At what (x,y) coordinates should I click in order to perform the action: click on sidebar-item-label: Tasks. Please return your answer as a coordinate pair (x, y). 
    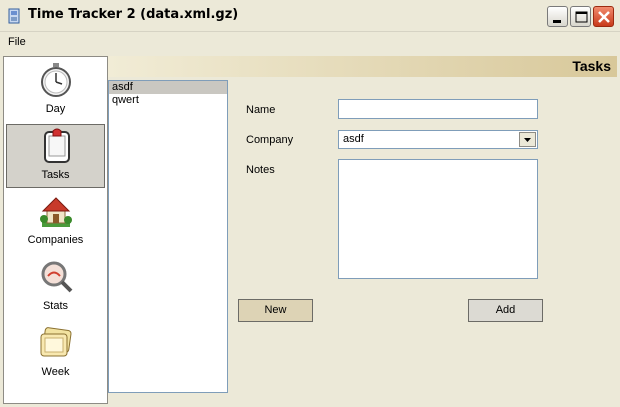
    Looking at the image, I should click on (55, 175).